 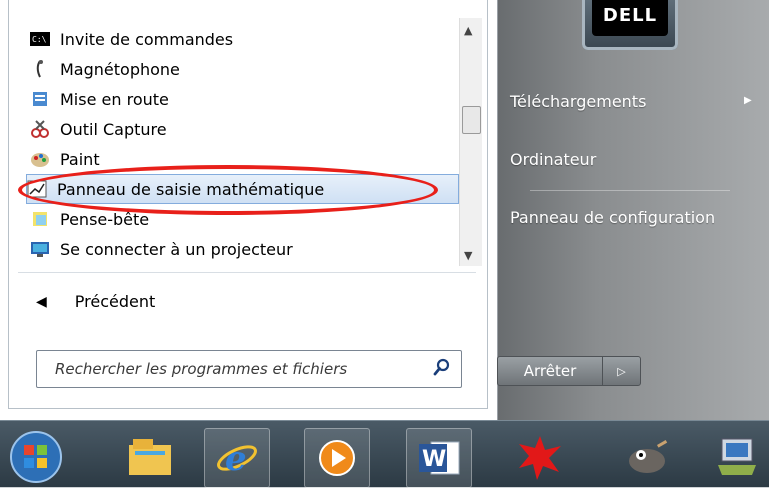 I want to click on program-label: Paint, so click(x=80, y=159).